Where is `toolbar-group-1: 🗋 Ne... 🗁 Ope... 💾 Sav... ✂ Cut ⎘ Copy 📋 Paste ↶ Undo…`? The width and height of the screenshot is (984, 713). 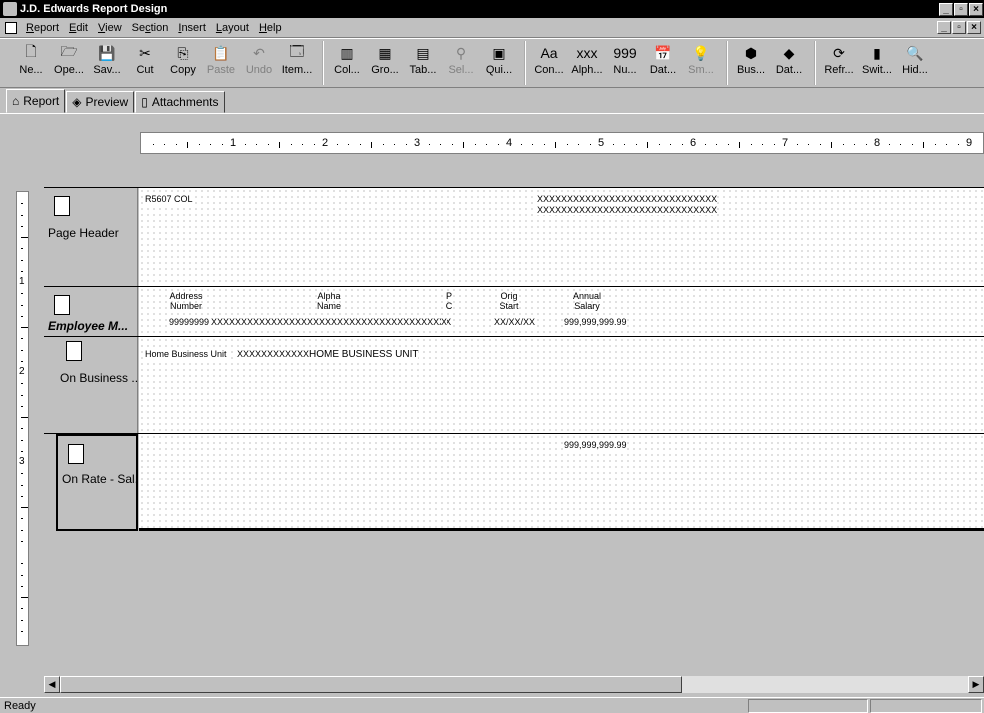 toolbar-group-1: 🗋 Ne... 🗁 Ope... 💾 Sav... ✂ Cut ⎘ Copy 📋 Paste ↶ Undo… is located at coordinates (162, 63).